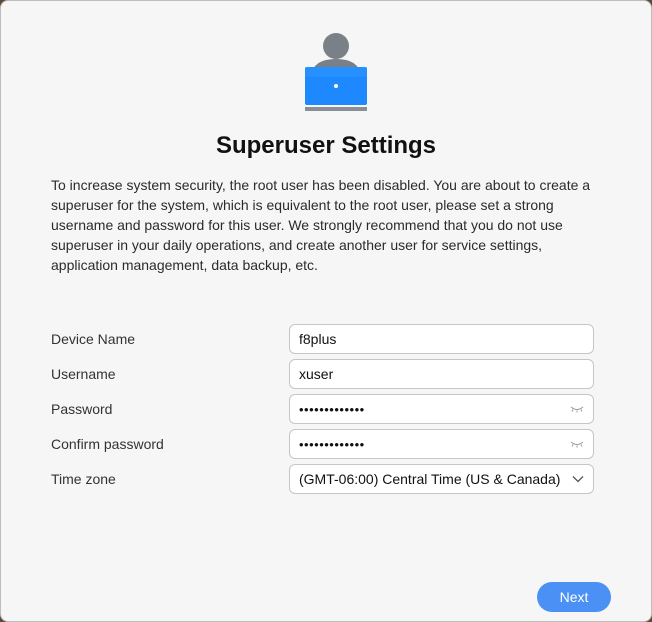 The height and width of the screenshot is (622, 652). I want to click on password-input: •••••••••••••, so click(441, 409).